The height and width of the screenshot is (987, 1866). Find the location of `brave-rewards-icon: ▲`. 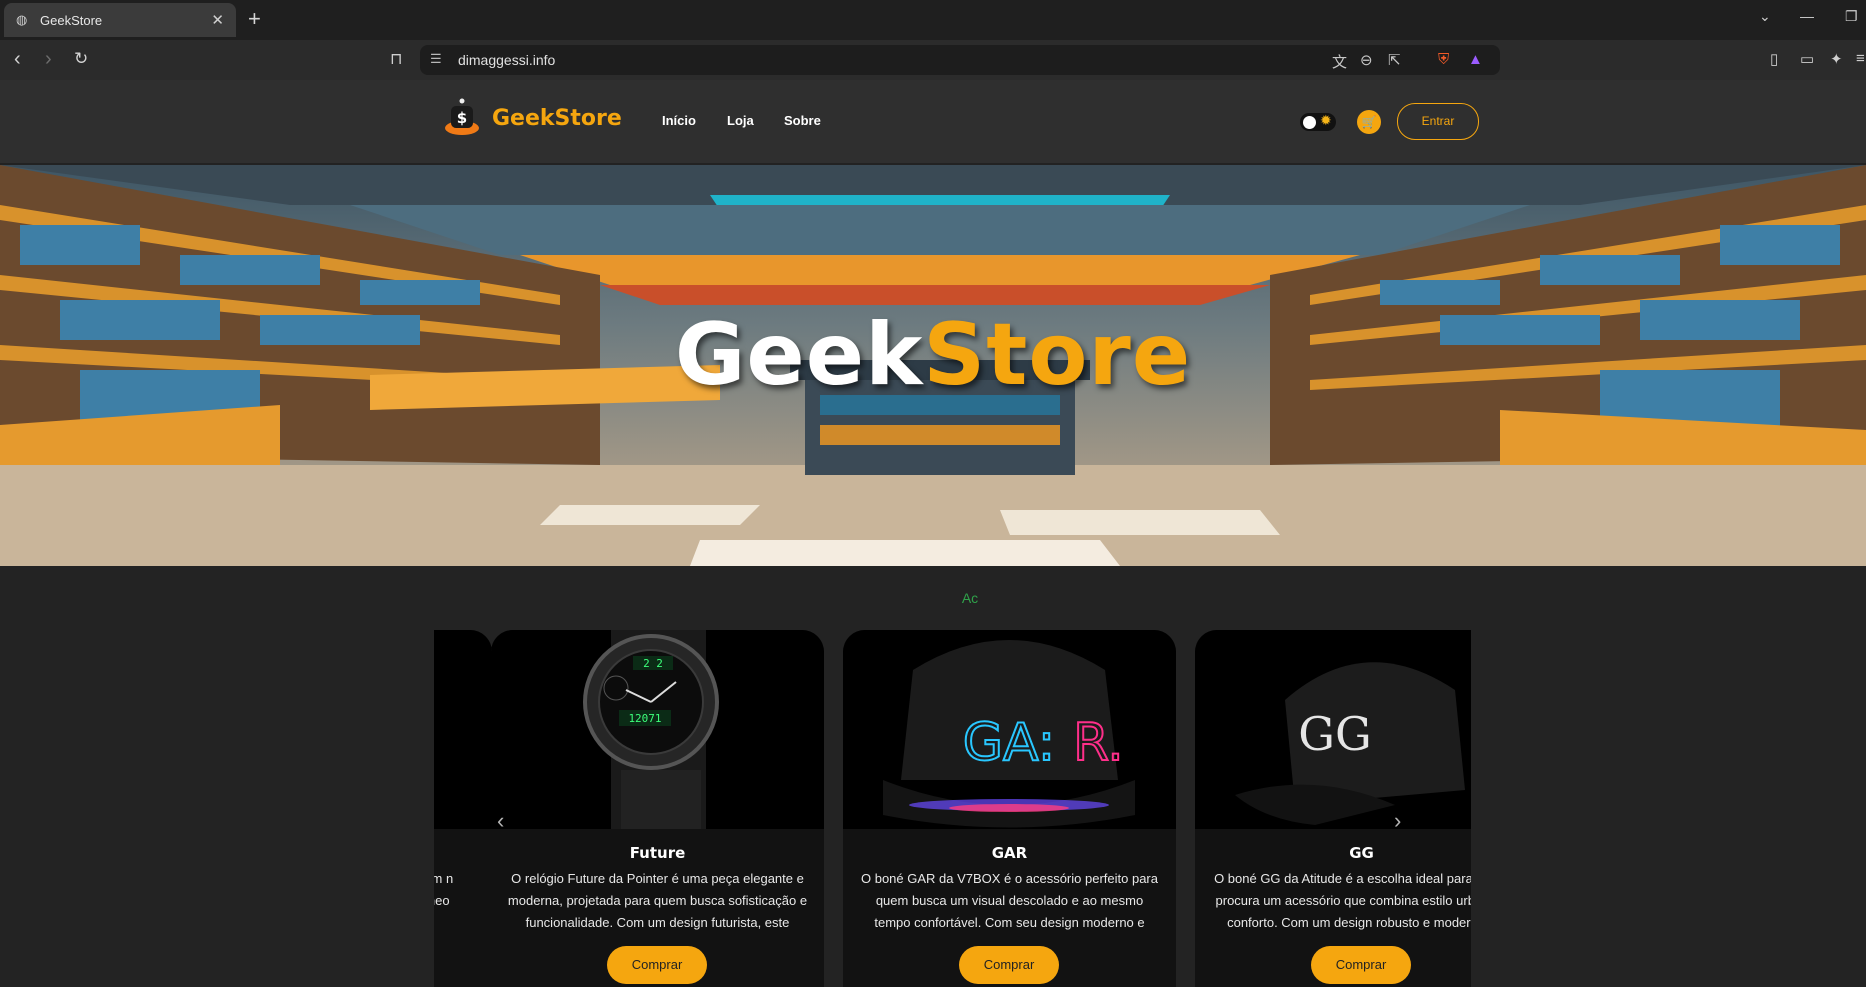

brave-rewards-icon: ▲ is located at coordinates (1475, 59).